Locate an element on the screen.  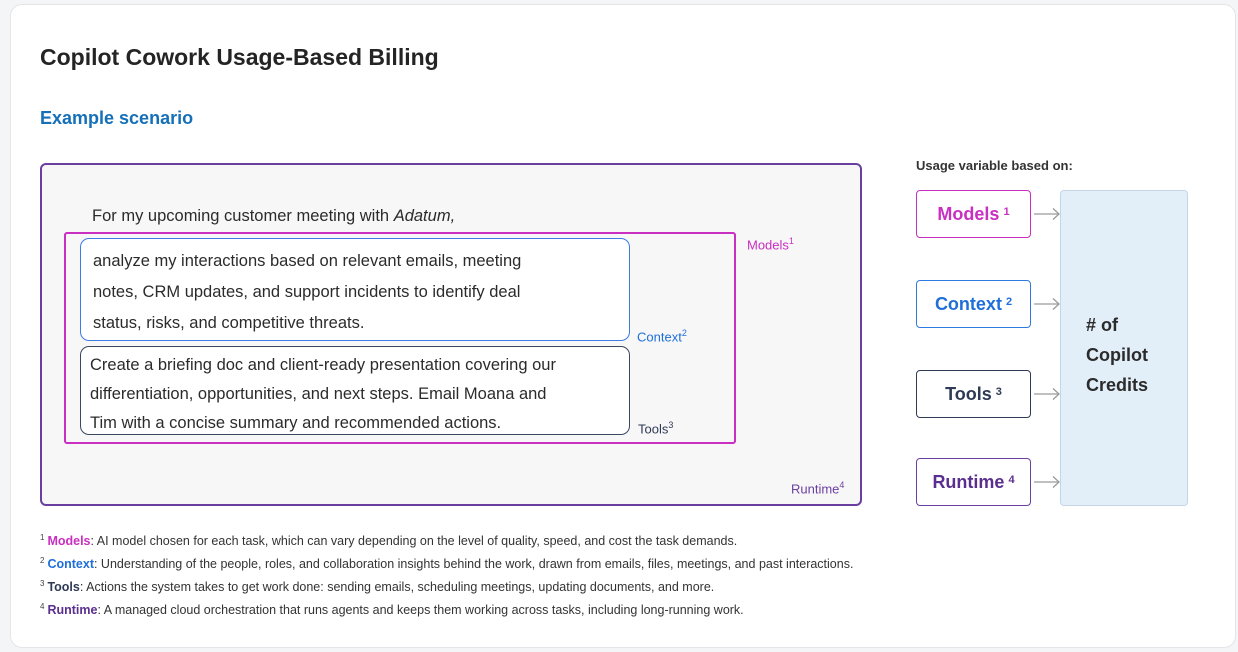
variable-box-models: Models 1 is located at coordinates (973, 214).